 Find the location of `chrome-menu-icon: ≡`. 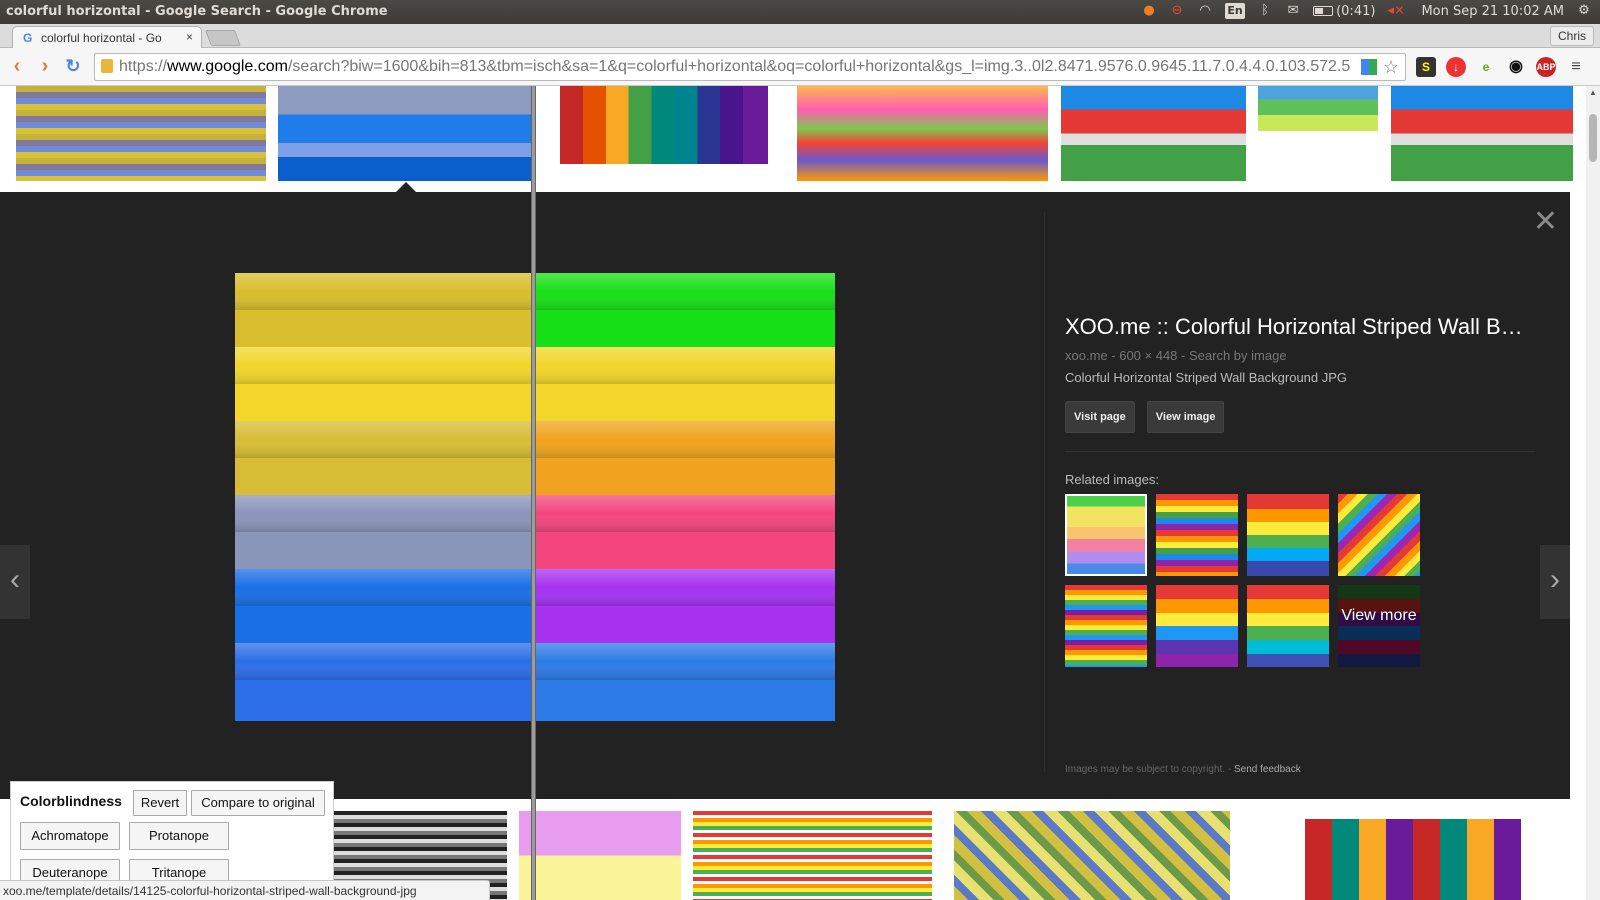

chrome-menu-icon: ≡ is located at coordinates (1576, 67).